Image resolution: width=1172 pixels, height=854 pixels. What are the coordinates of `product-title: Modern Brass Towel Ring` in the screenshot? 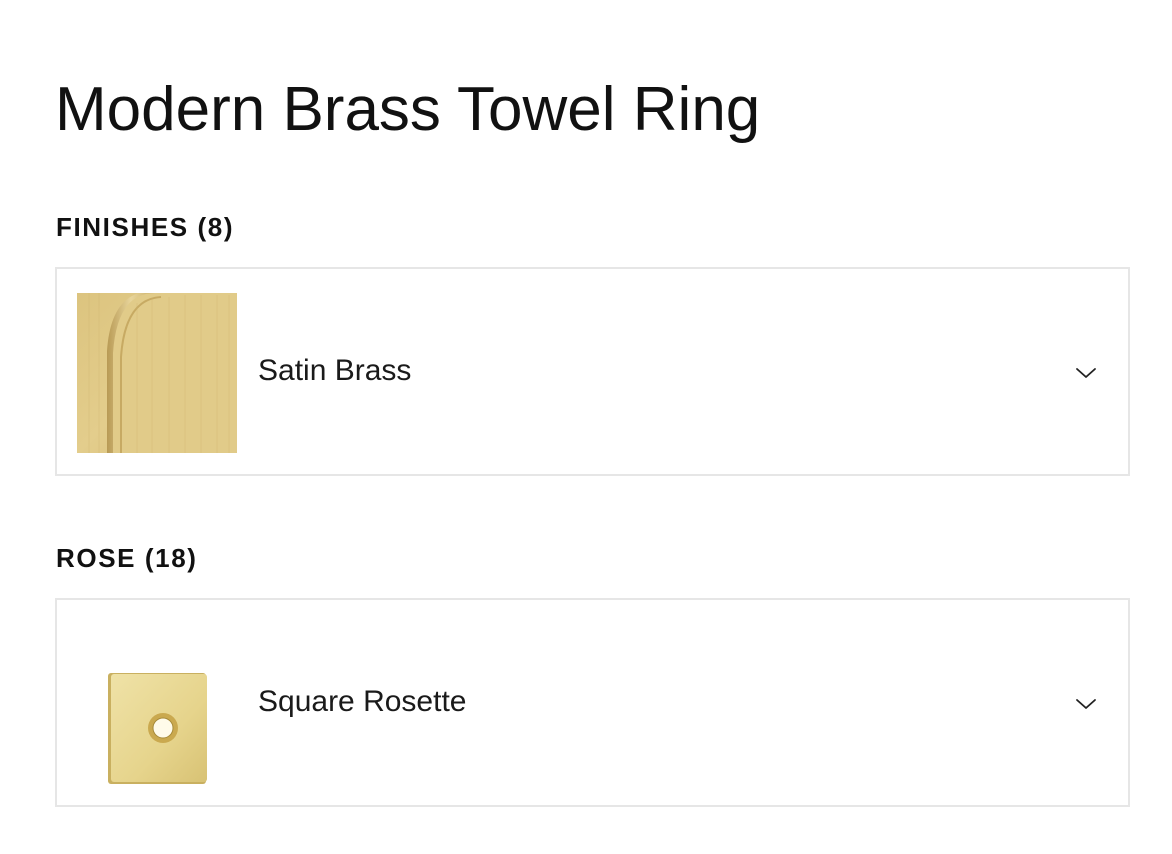 It's located at (408, 109).